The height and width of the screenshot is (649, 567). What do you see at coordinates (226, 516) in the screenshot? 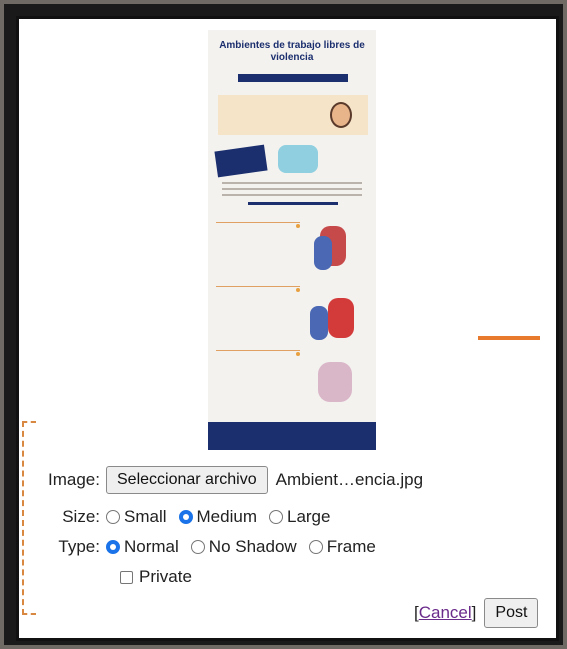
I see `size-medium-label: Medium` at bounding box center [226, 516].